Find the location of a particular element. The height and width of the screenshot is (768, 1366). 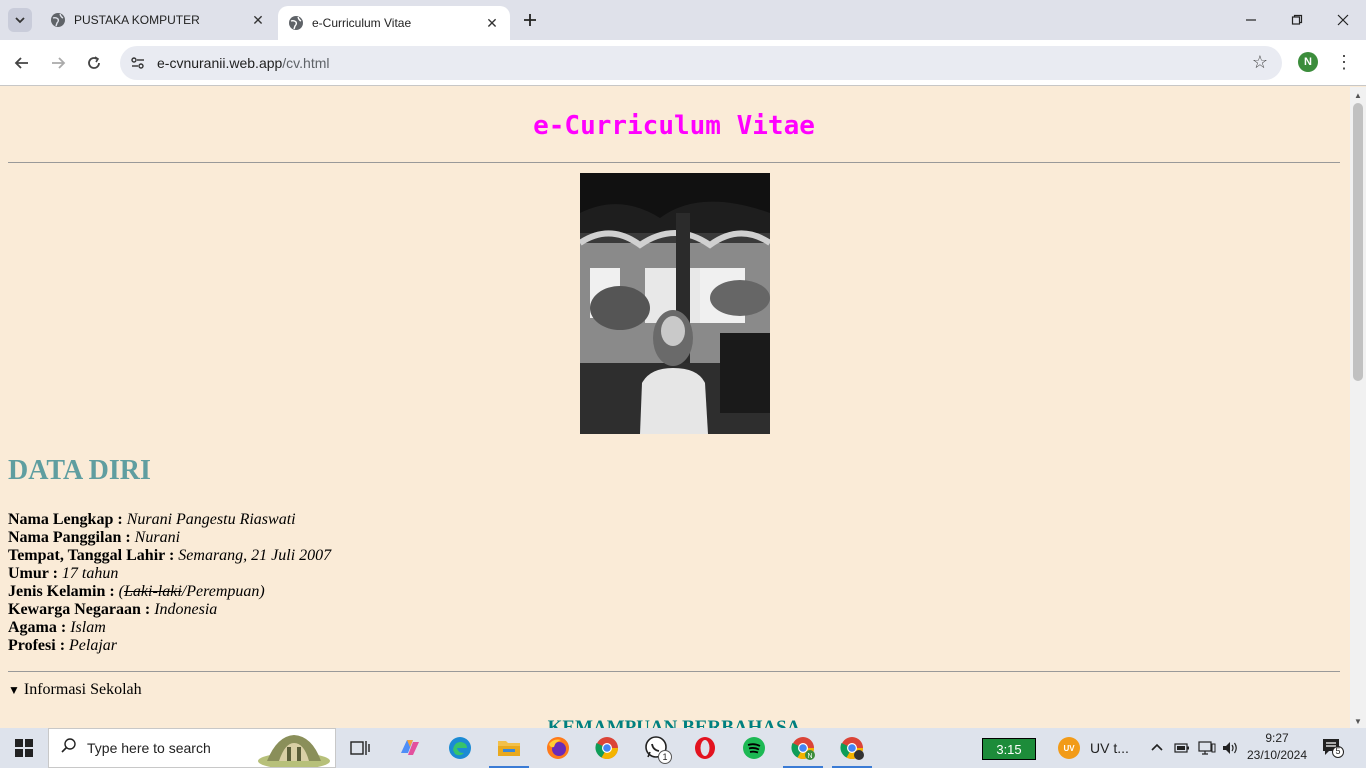

field-value: Semarang, 21 Juli 2007 is located at coordinates (255, 555).